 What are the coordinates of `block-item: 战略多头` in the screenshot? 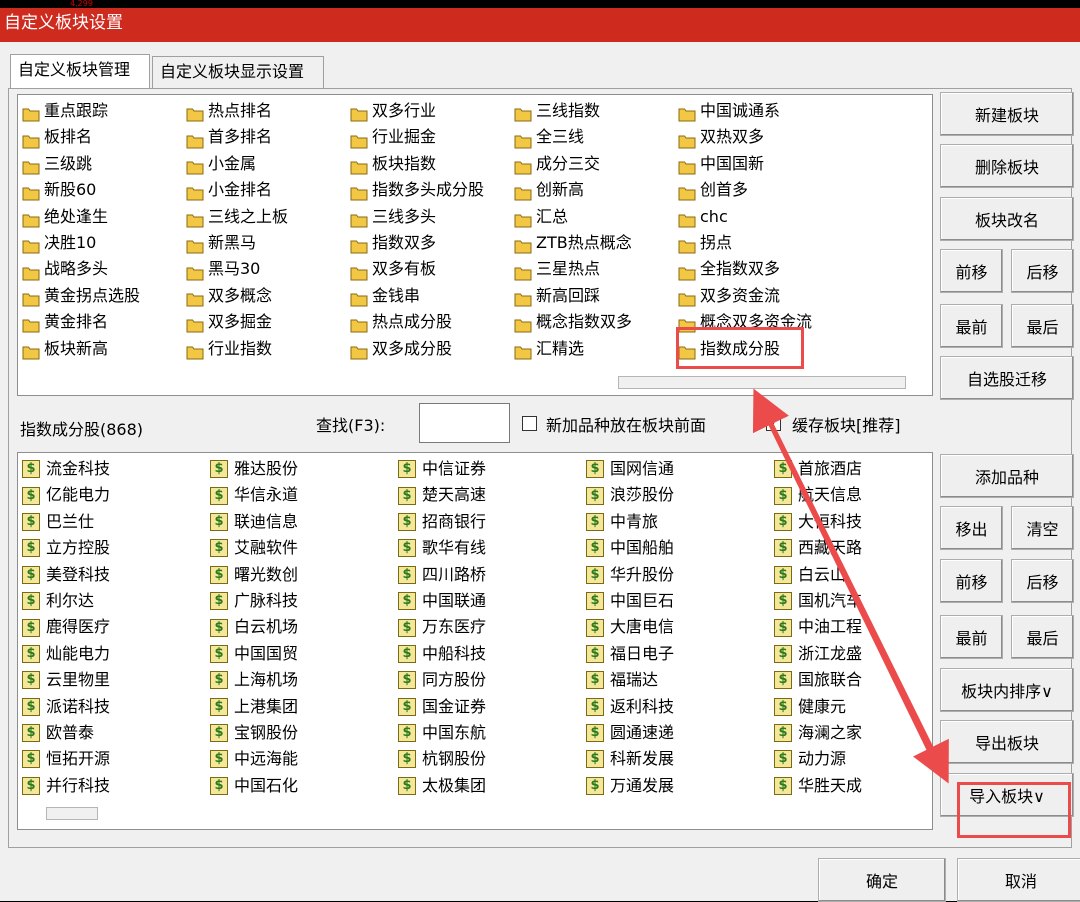 It's located at (104, 269).